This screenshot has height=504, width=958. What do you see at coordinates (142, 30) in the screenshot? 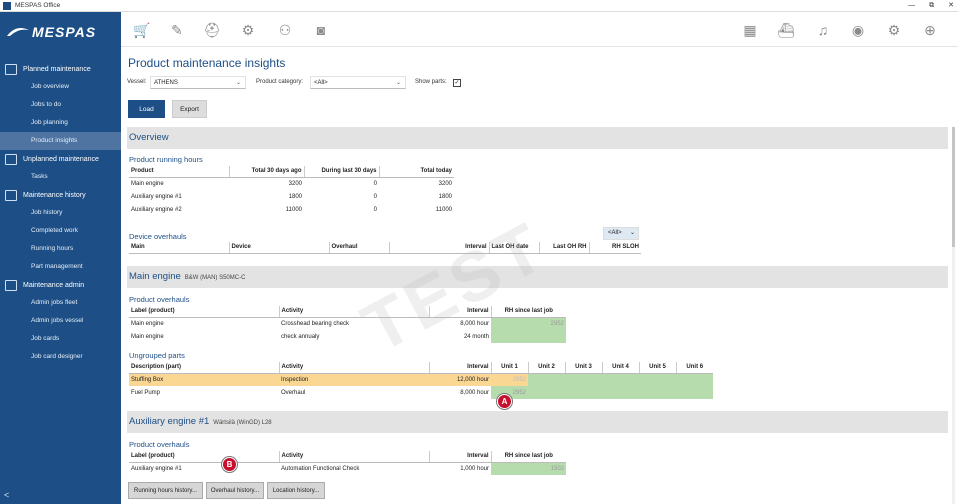
I see `cart-icon: 🛒` at bounding box center [142, 30].